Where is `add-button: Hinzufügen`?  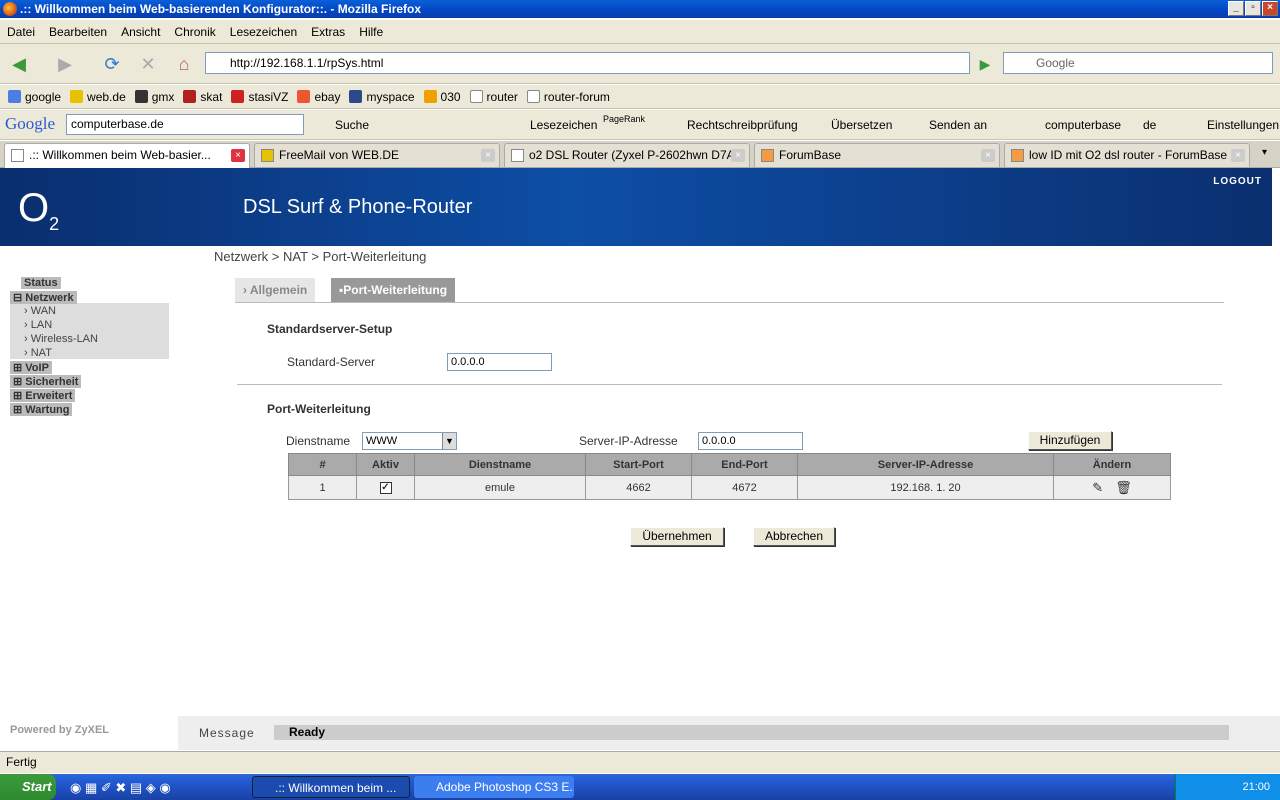
add-button: Hinzufügen is located at coordinates (1070, 440).